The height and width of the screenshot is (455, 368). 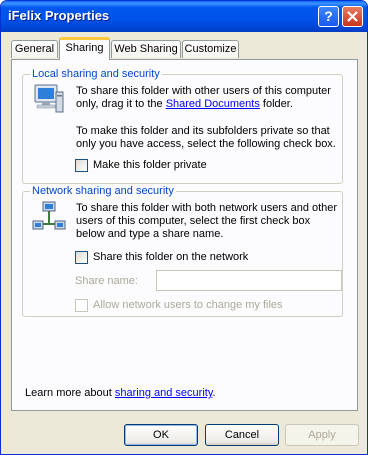 What do you see at coordinates (81, 257) in the screenshot?
I see `share-folder-box` at bounding box center [81, 257].